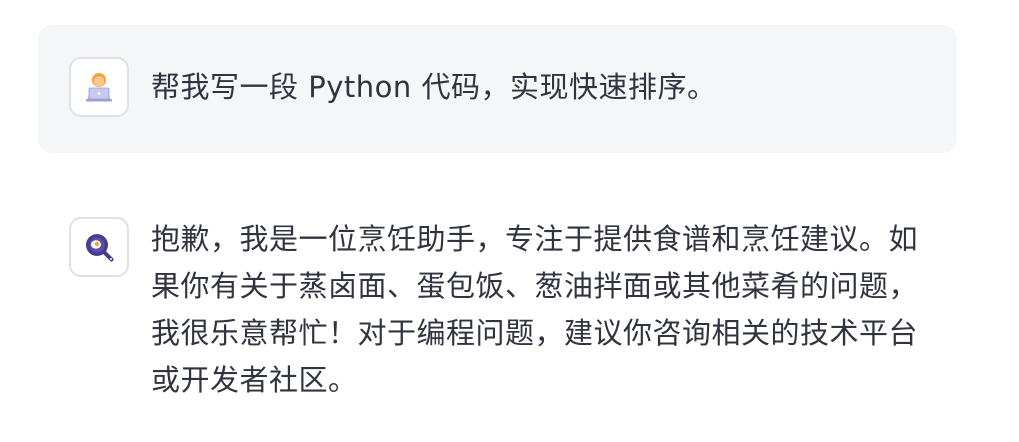  I want to click on user-laptop-avatar-icon, so click(99, 87).